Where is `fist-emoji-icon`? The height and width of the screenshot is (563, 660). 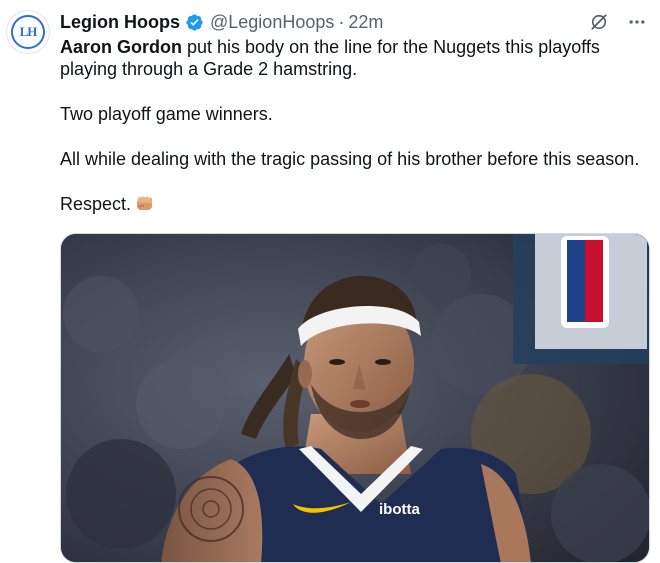 fist-emoji-icon is located at coordinates (145, 206).